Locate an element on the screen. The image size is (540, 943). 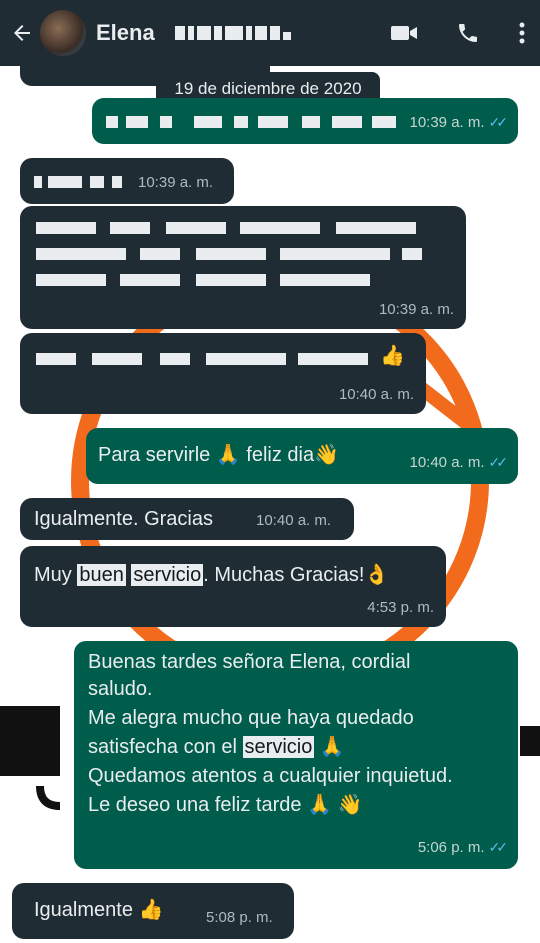
message-bubble-outgoing: 10:39 a. m. ✓✓ is located at coordinates (305, 121).